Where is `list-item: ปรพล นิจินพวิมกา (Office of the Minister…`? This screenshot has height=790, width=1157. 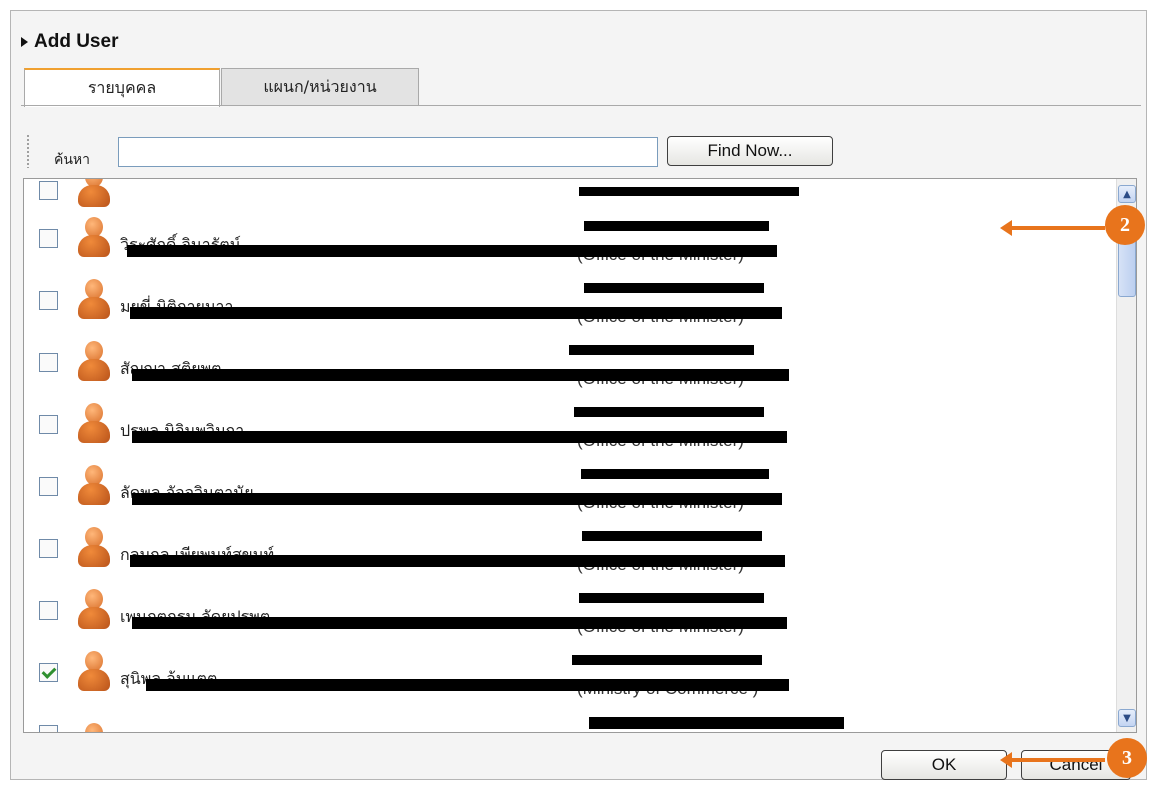 list-item: ปรพล นิจินพวิมกา (Office of the Minister… is located at coordinates (569, 417).